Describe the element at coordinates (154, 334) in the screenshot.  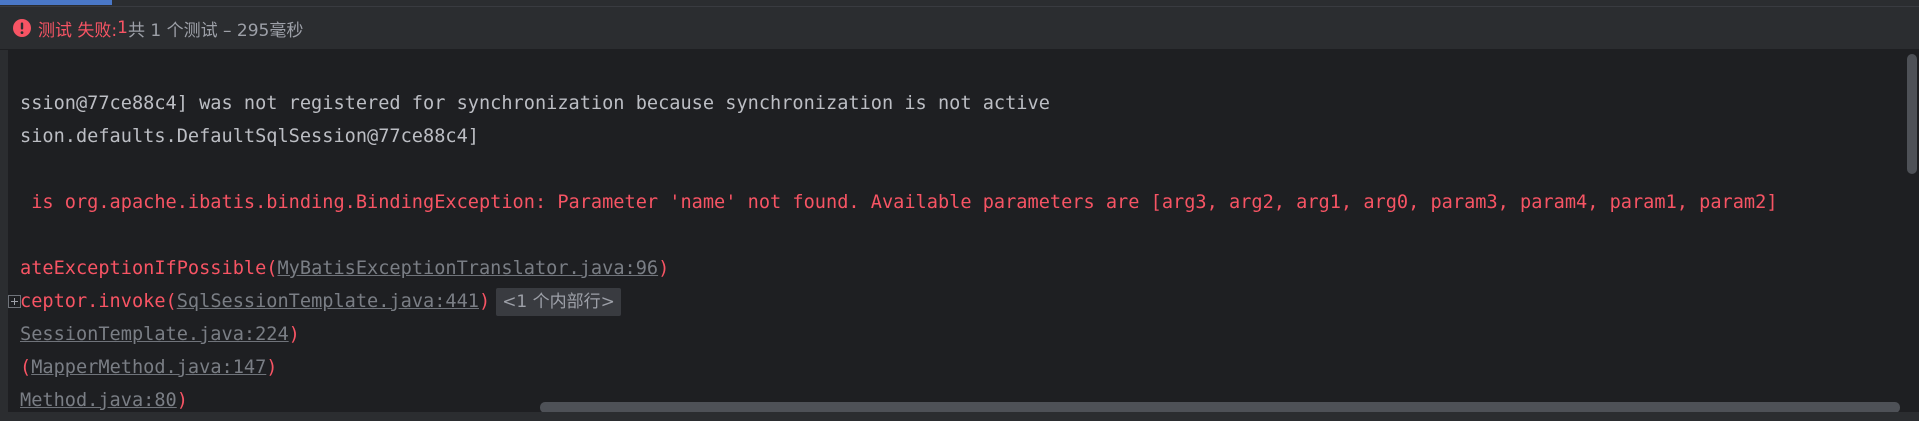
I see `stack-trace-link: SessionTemplate.java:224` at that location.